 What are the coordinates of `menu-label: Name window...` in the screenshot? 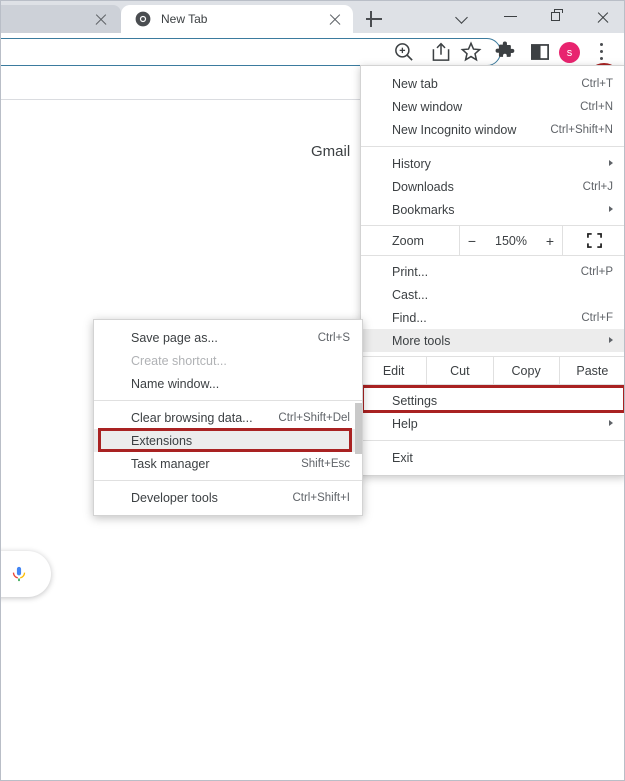 It's located at (175, 383).